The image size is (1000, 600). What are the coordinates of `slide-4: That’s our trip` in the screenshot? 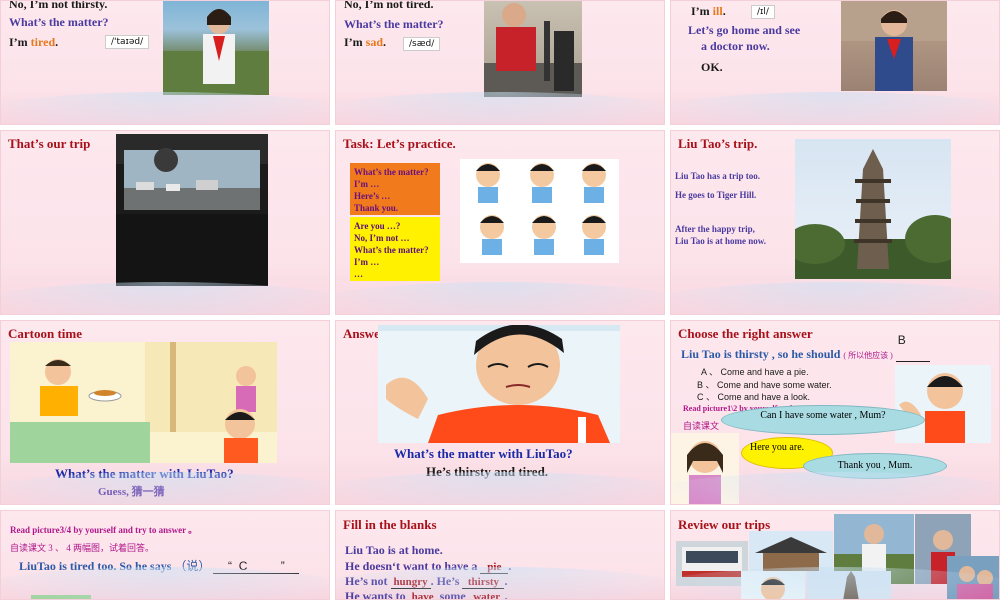 It's located at (165, 222).